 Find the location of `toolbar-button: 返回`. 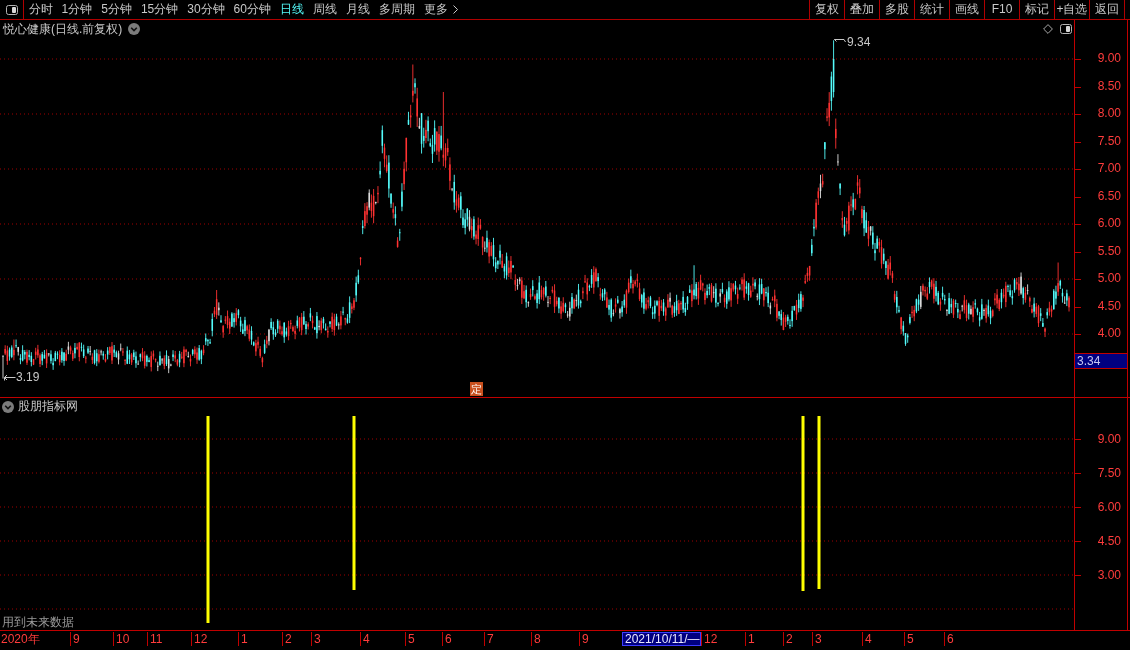

toolbar-button: 返回 is located at coordinates (1106, 9).